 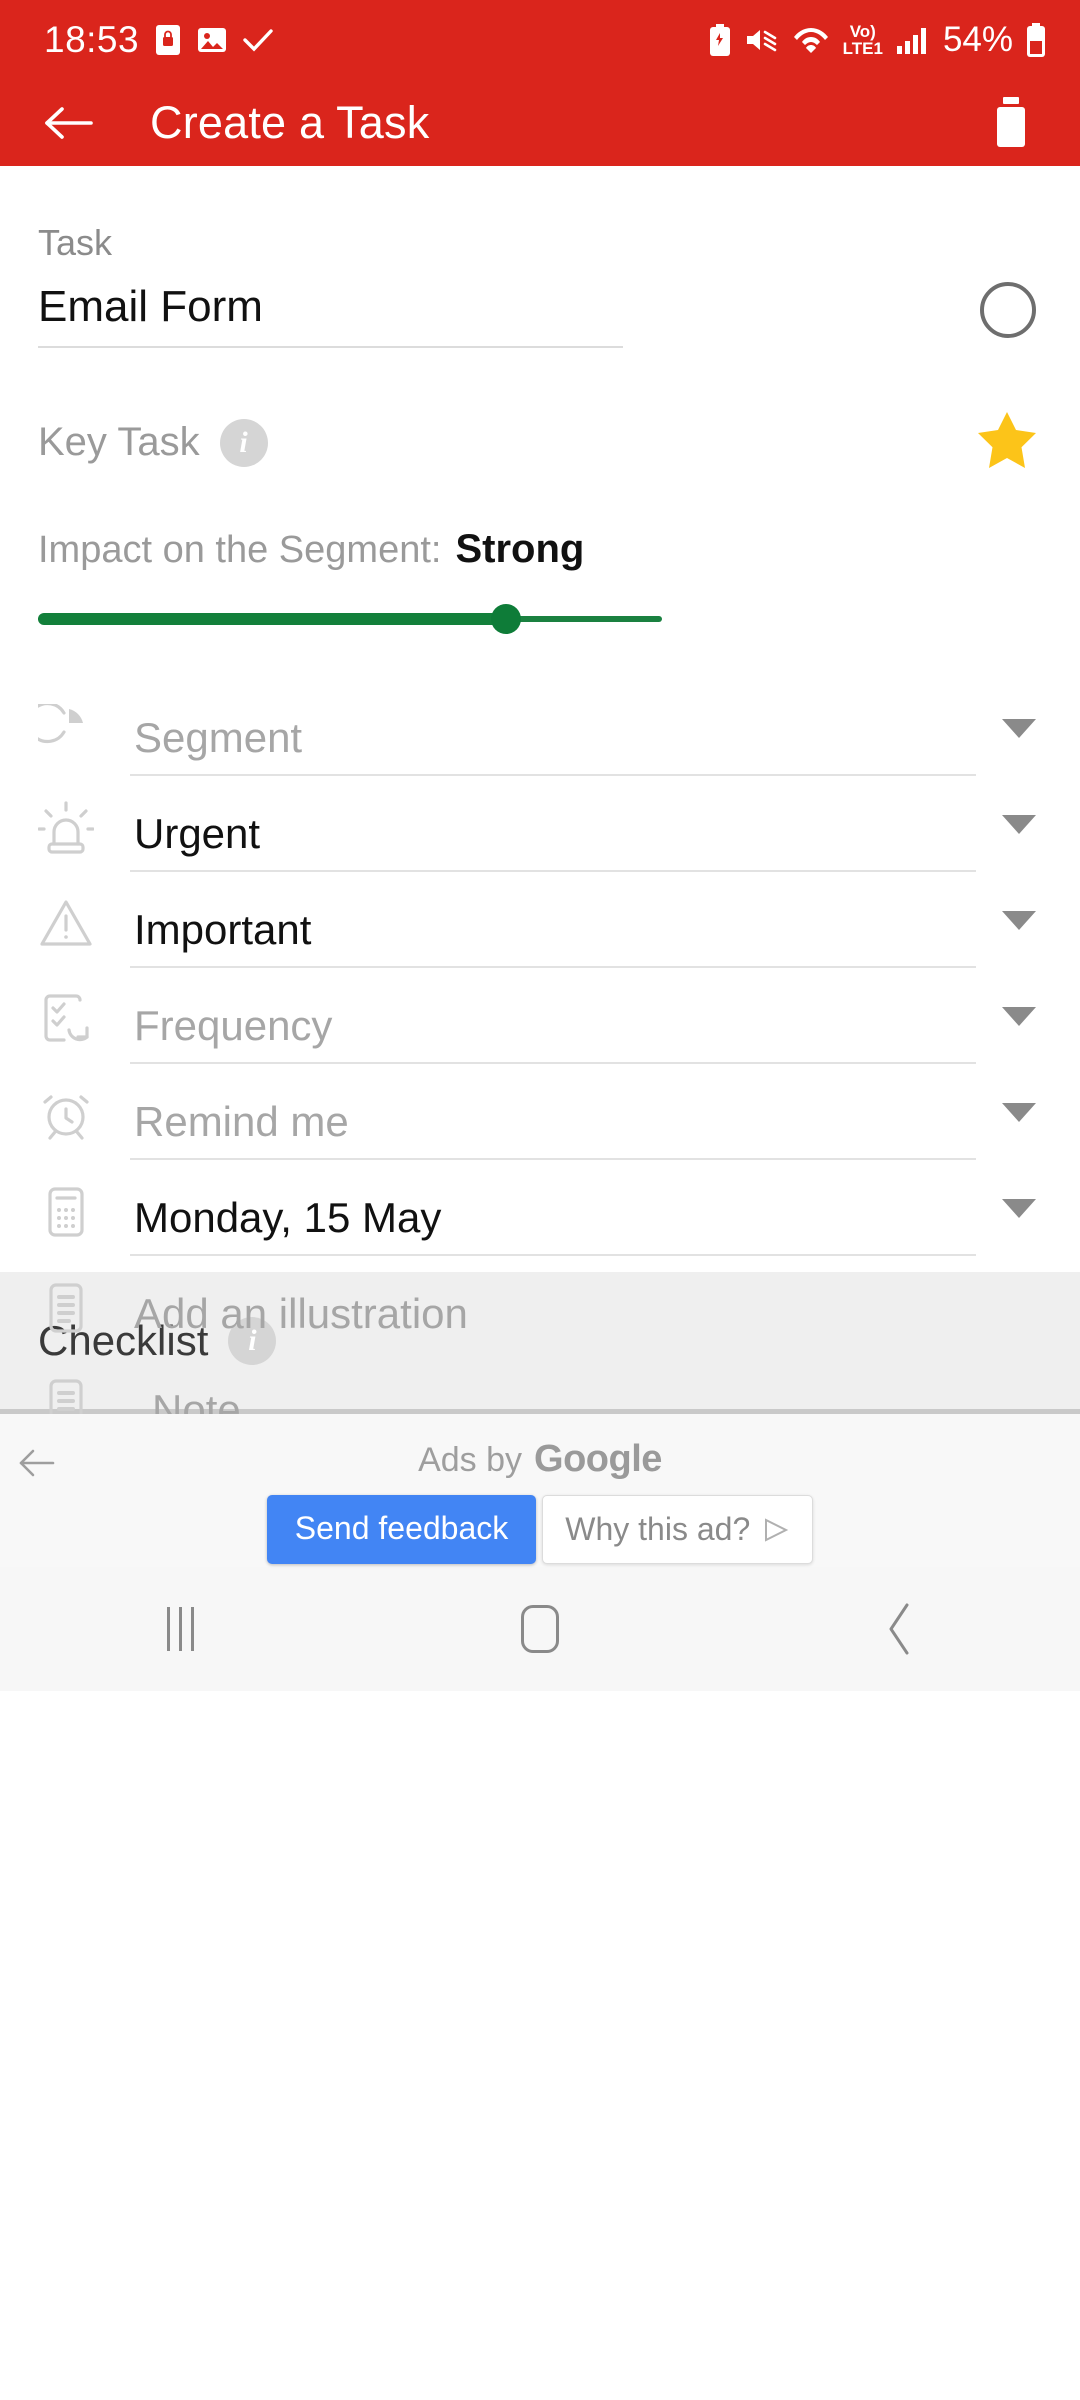 I want to click on status-bar-left: 18:53, so click(x=158, y=40).